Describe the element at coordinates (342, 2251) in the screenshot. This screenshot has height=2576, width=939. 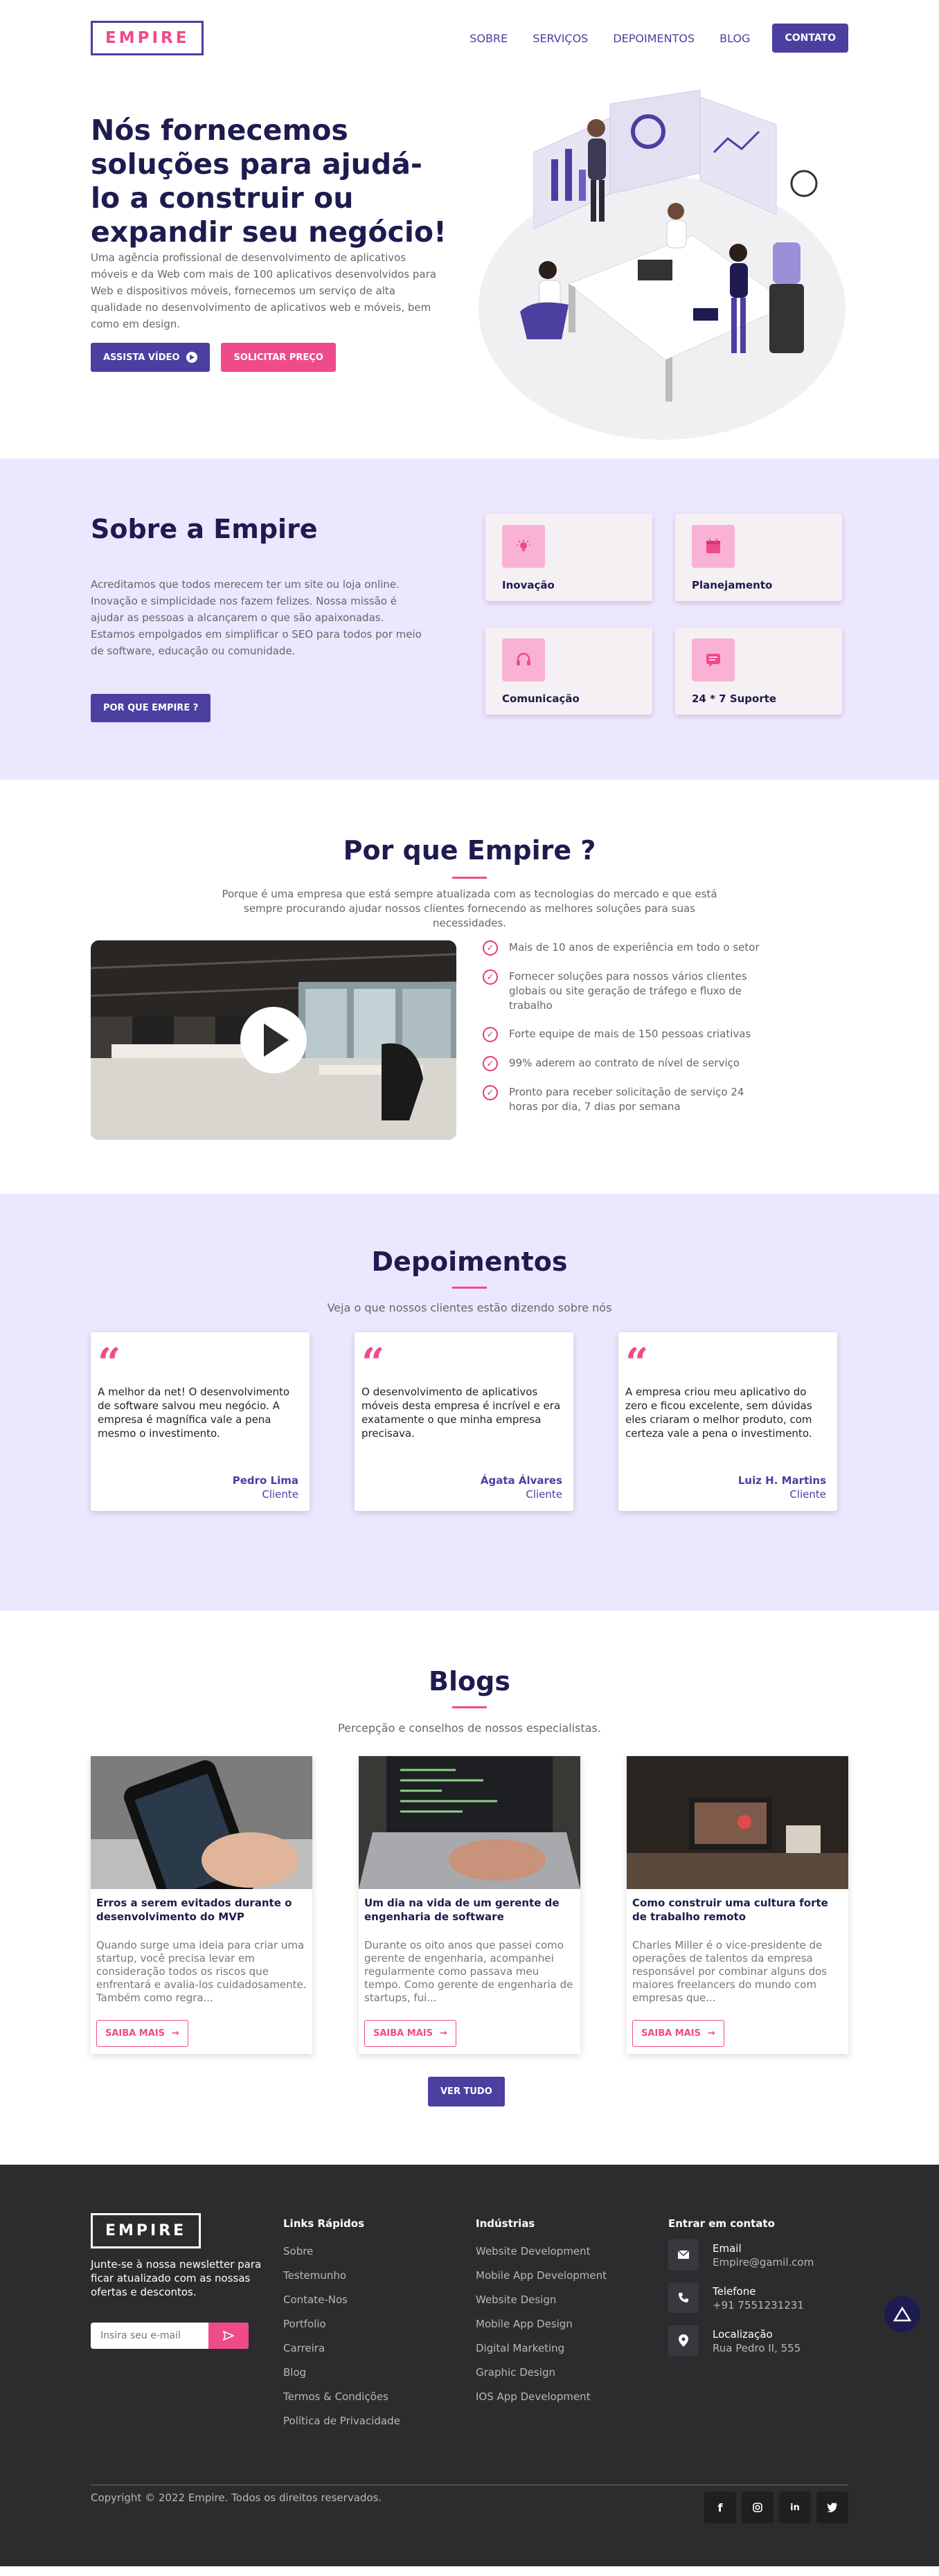
I see `footer-link: Sobre` at that location.